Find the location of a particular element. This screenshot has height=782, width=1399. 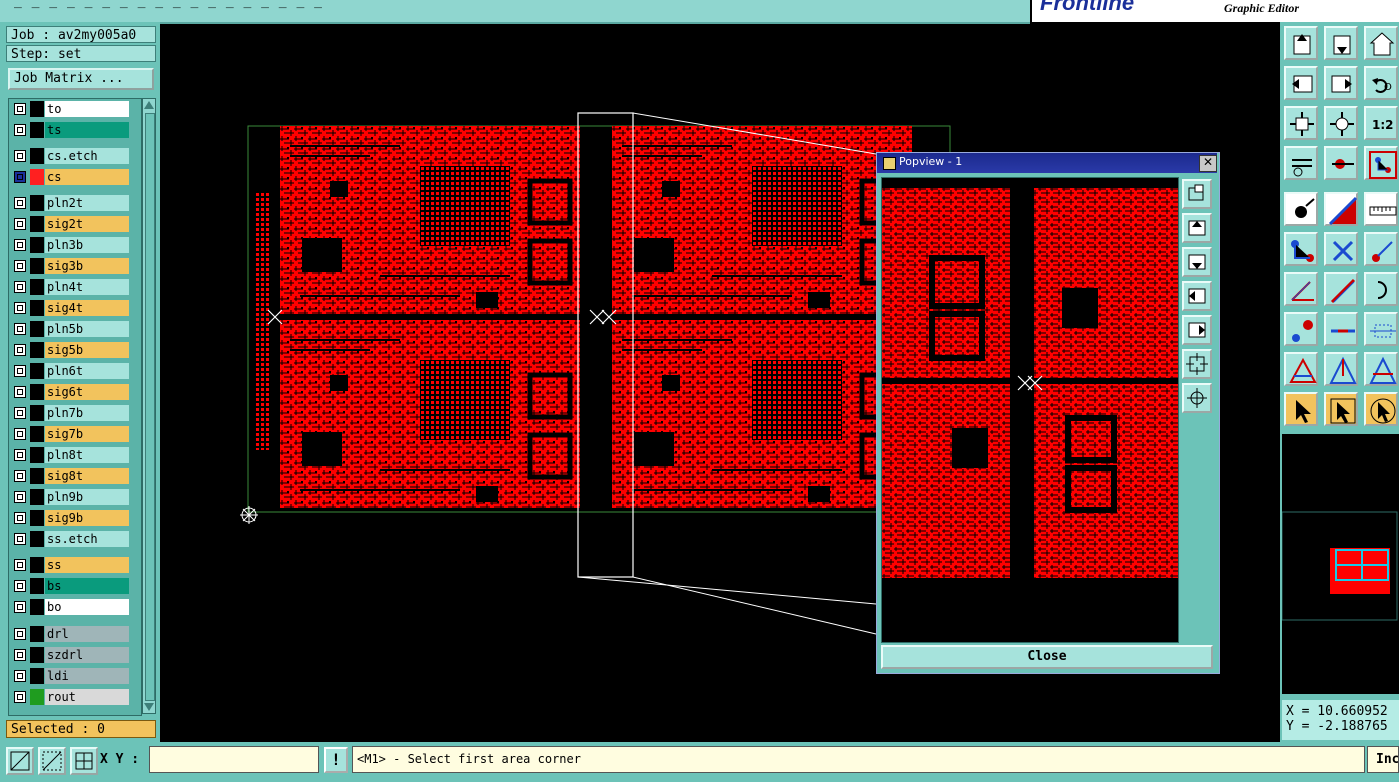

popview-pan-down-button is located at coordinates (1197, 262).